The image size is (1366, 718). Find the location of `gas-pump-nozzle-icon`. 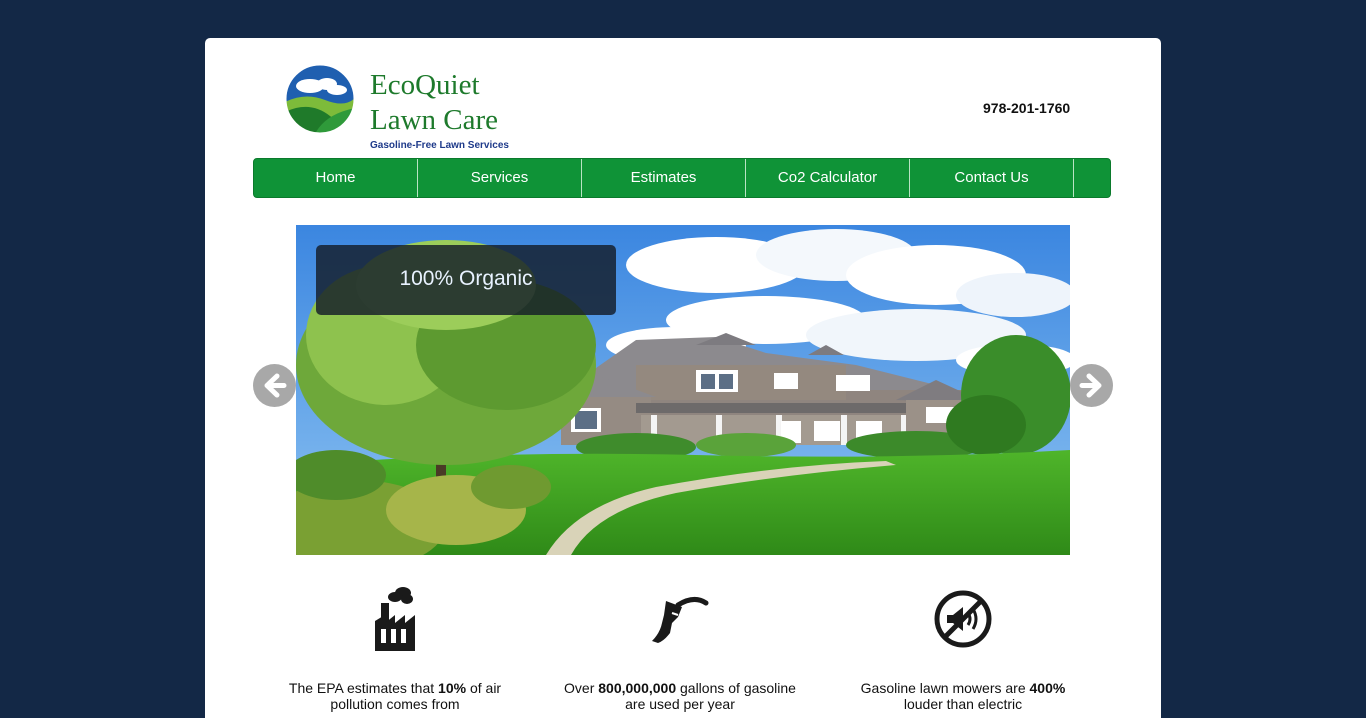

gas-pump-nozzle-icon is located at coordinates (680, 619).